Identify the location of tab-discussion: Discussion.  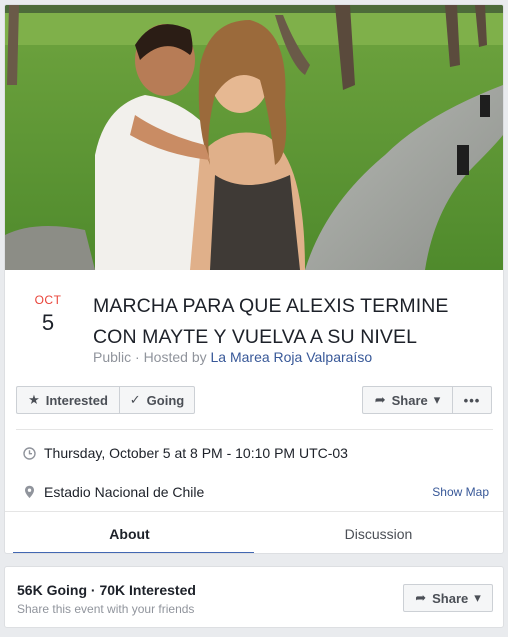
(378, 532).